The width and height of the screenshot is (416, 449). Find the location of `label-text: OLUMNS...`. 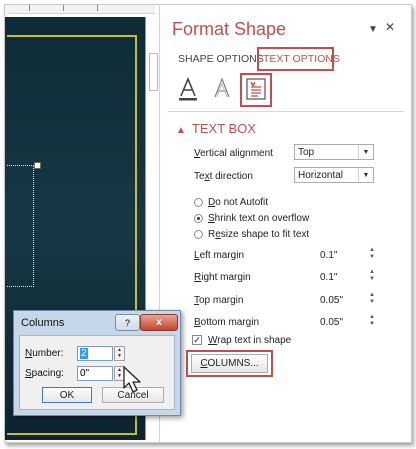

label-text: OLUMNS... is located at coordinates (233, 363).